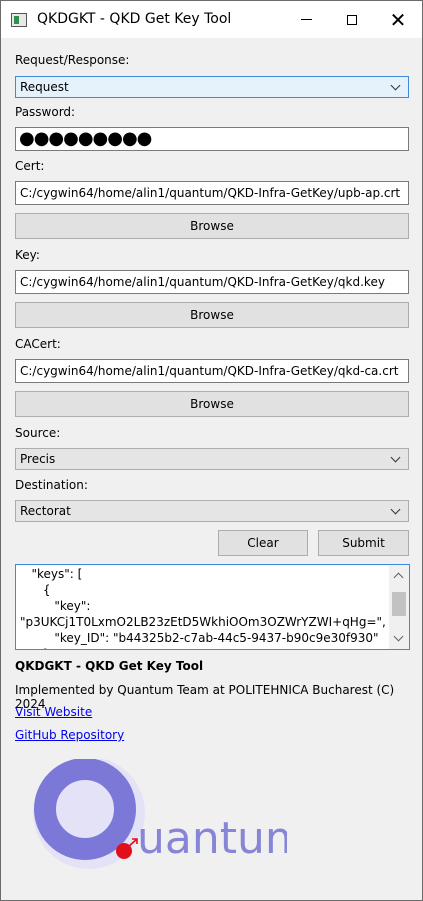 The height and width of the screenshot is (901, 423). Describe the element at coordinates (212, 315) in the screenshot. I see `key-browse-button: Browse` at that location.